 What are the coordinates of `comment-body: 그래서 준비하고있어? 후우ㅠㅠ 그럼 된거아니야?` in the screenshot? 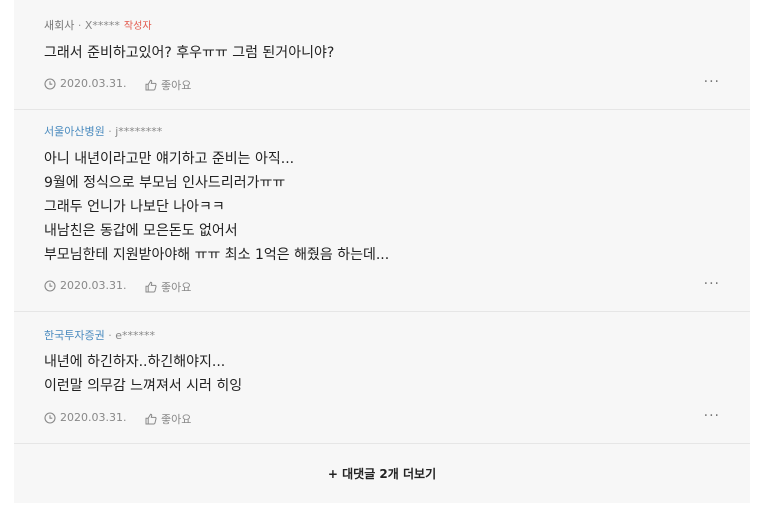 It's located at (189, 53).